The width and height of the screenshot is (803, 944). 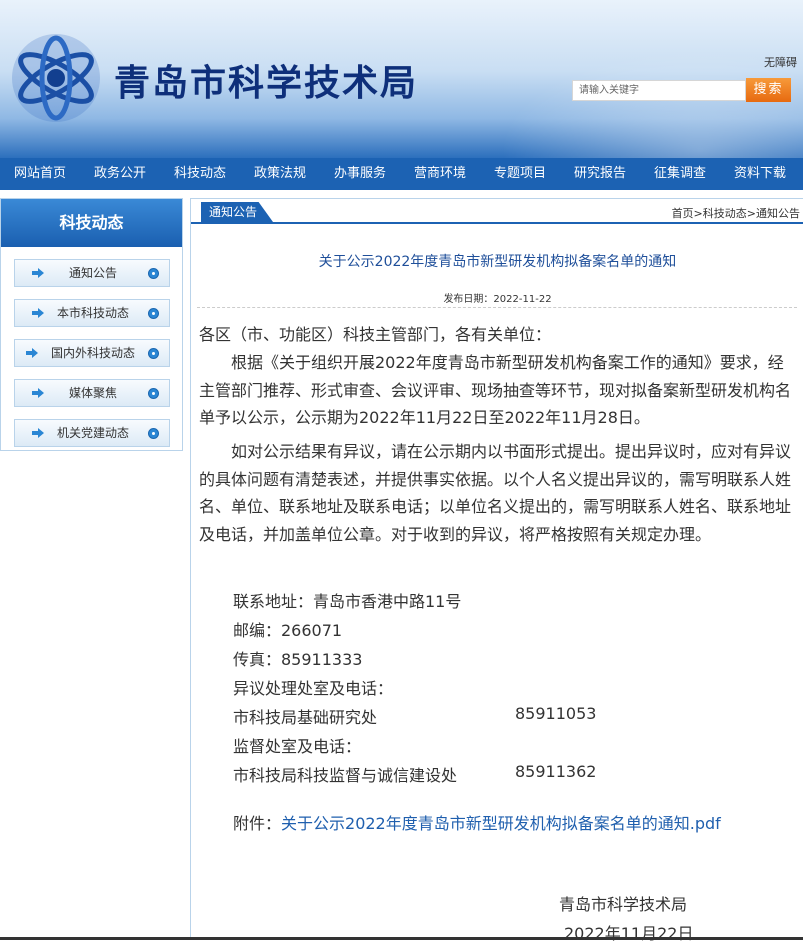 I want to click on nav-item-research-reports: 研究报告, so click(x=600, y=174).